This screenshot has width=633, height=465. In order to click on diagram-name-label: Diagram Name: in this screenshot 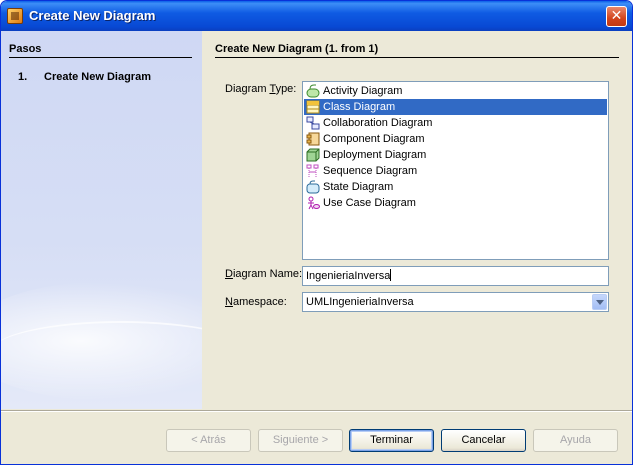, I will do `click(264, 274)`.